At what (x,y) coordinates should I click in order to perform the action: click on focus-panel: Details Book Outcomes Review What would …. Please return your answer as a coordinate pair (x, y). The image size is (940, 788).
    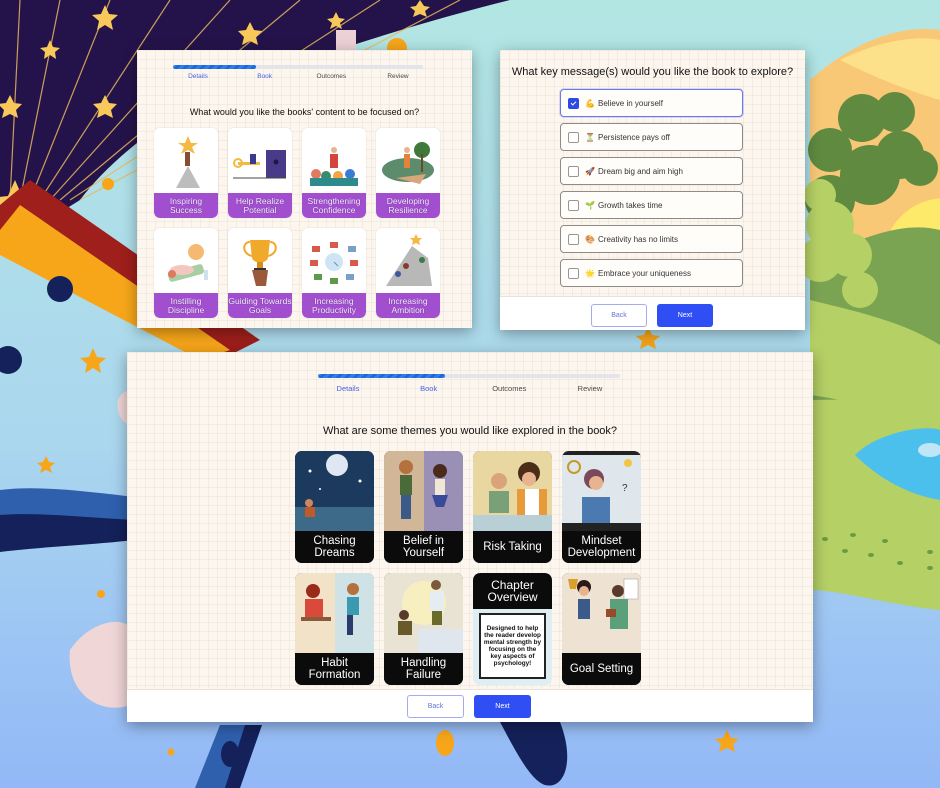
    Looking at the image, I should click on (304, 189).